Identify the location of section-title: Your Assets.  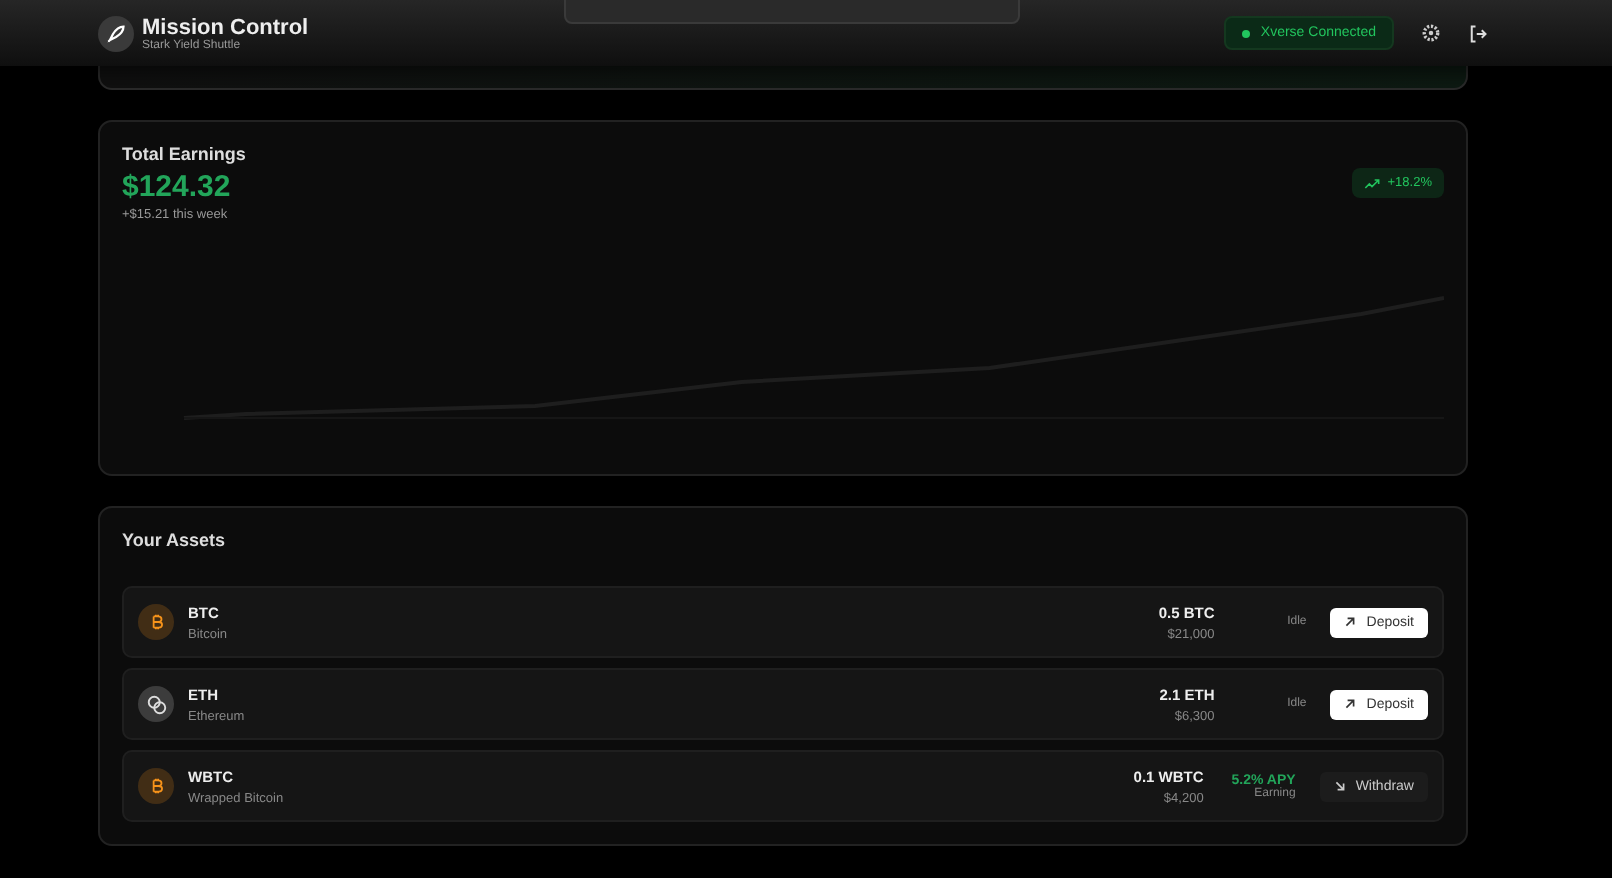
(175, 540).